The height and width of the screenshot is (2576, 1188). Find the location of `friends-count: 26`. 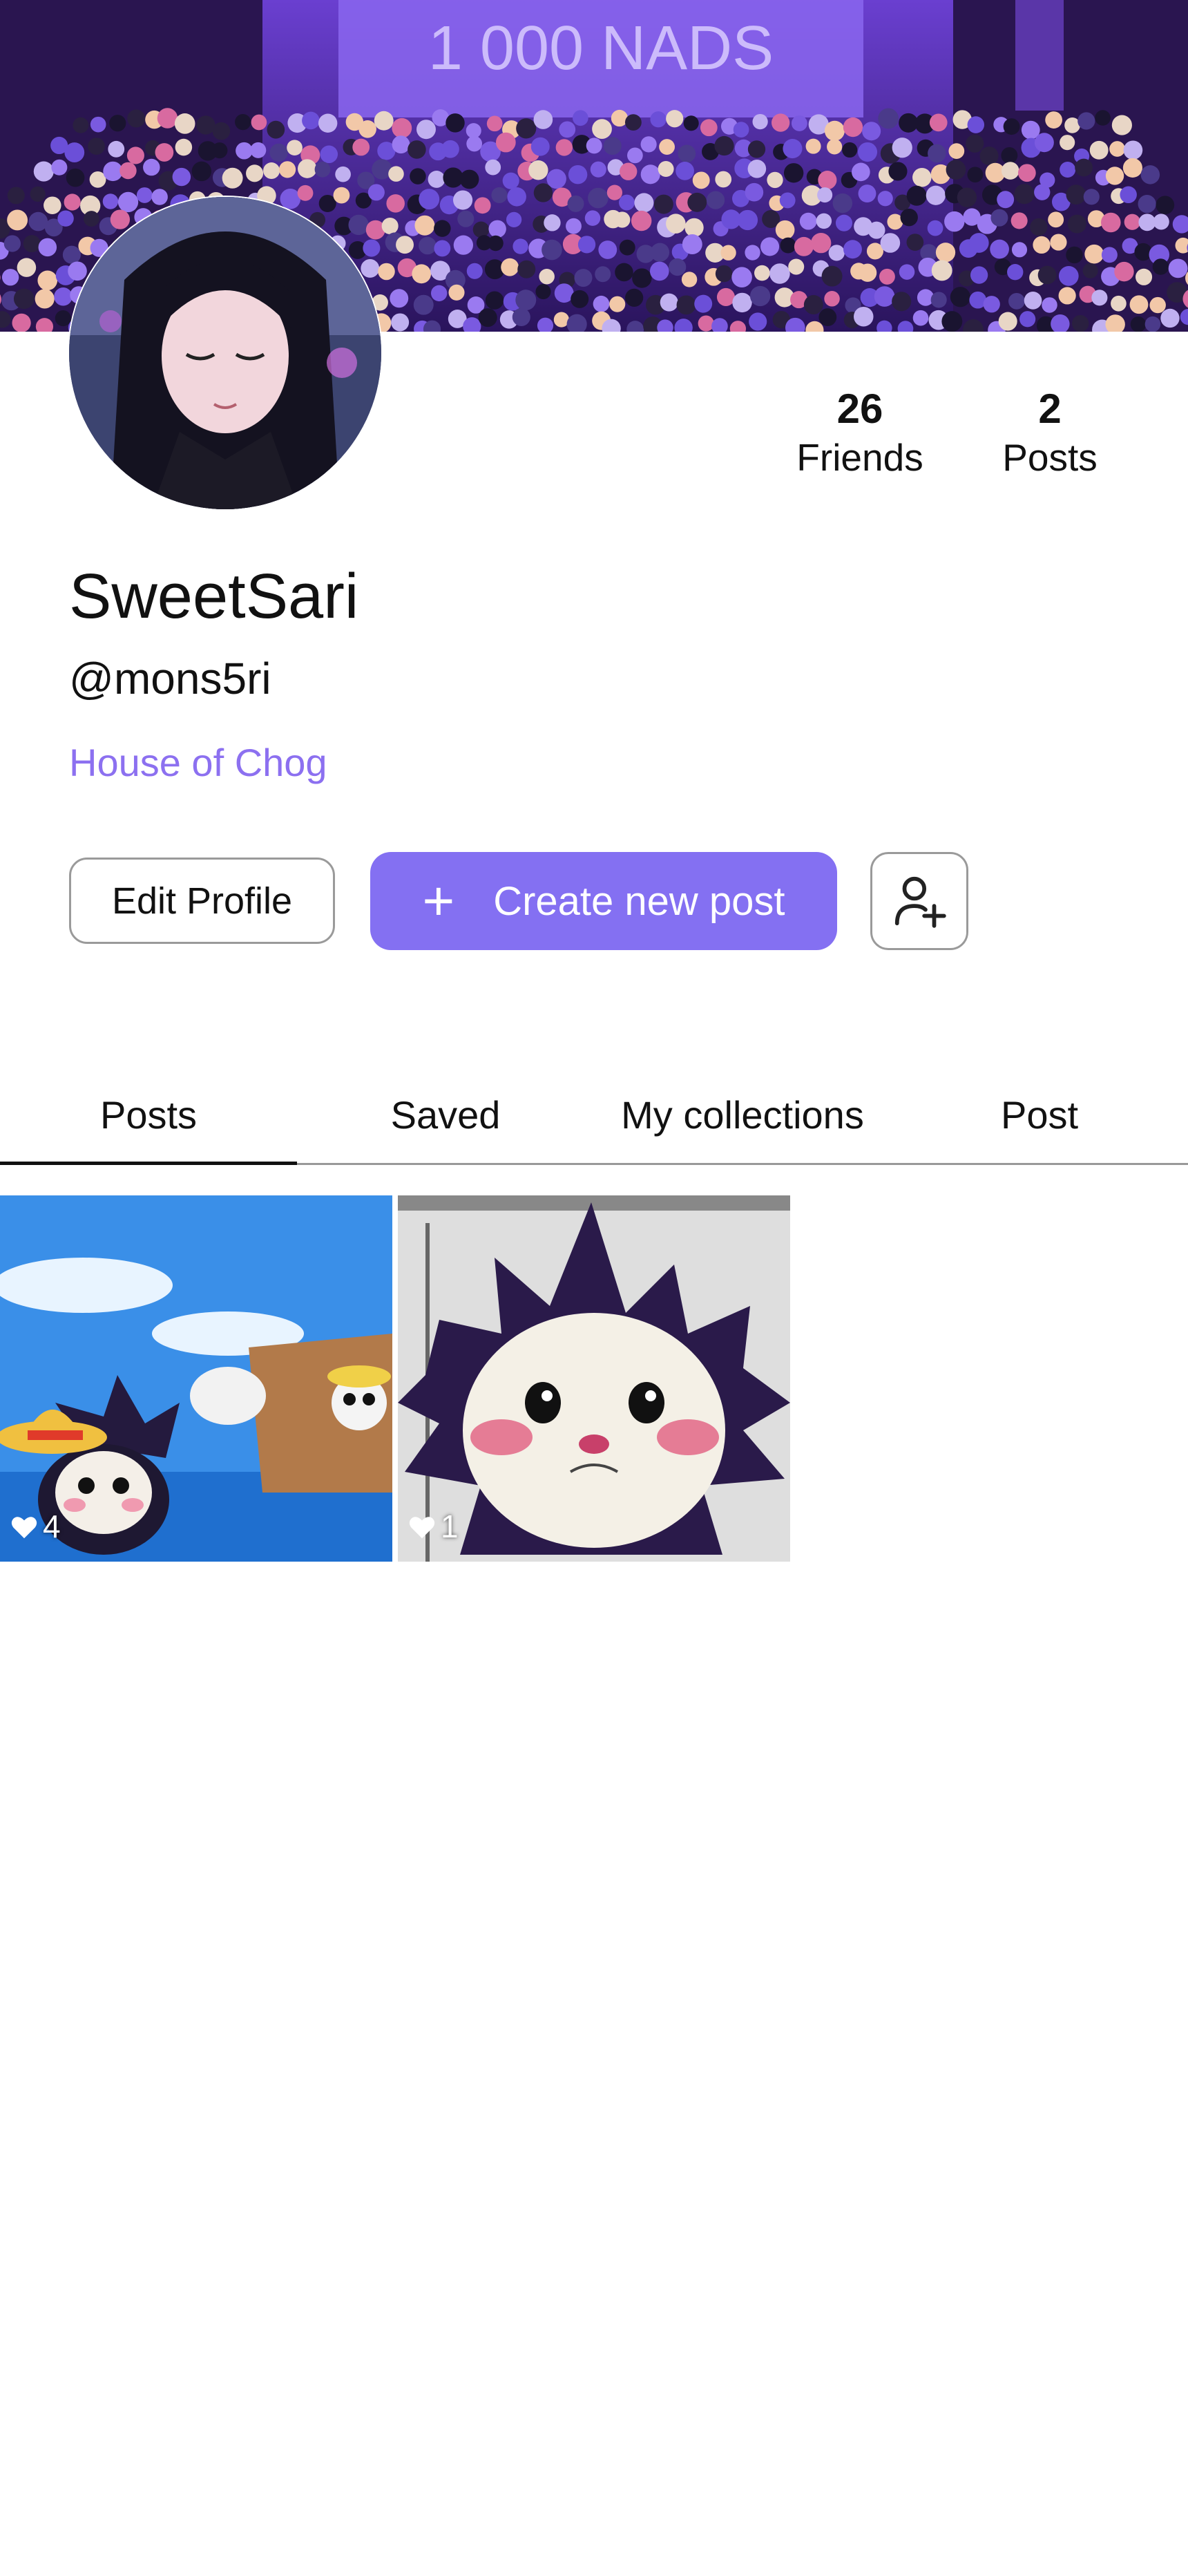

friends-count: 26 is located at coordinates (859, 409).